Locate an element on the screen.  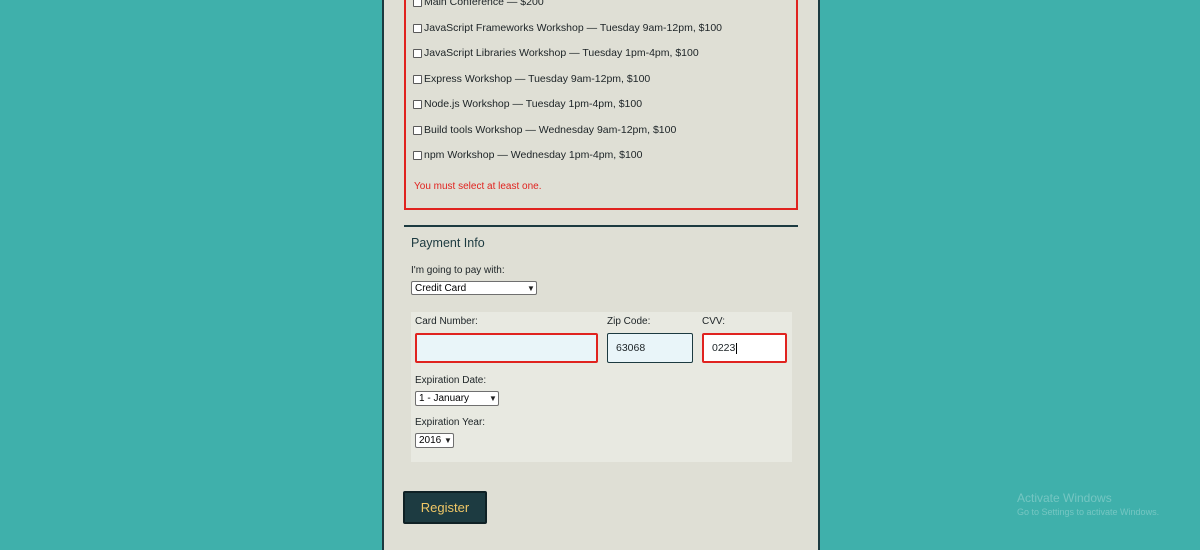
expiration-year-select: 2016 ▼ is located at coordinates (434, 440).